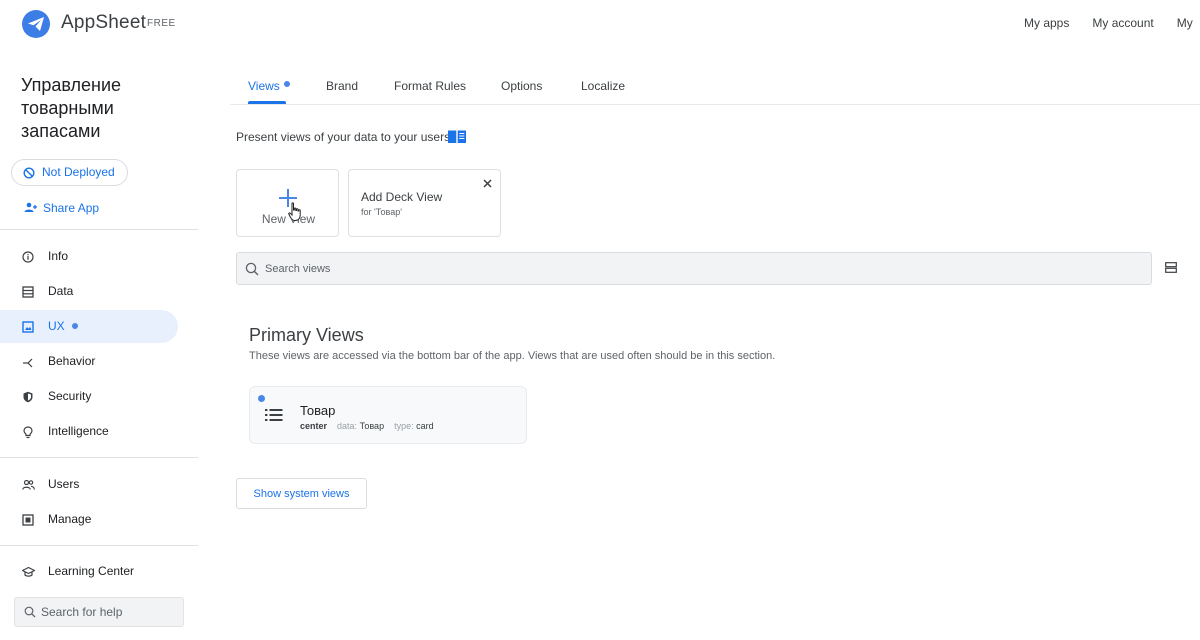 The image size is (1200, 640). I want to click on sidebar-item-ux: UX, so click(89, 326).